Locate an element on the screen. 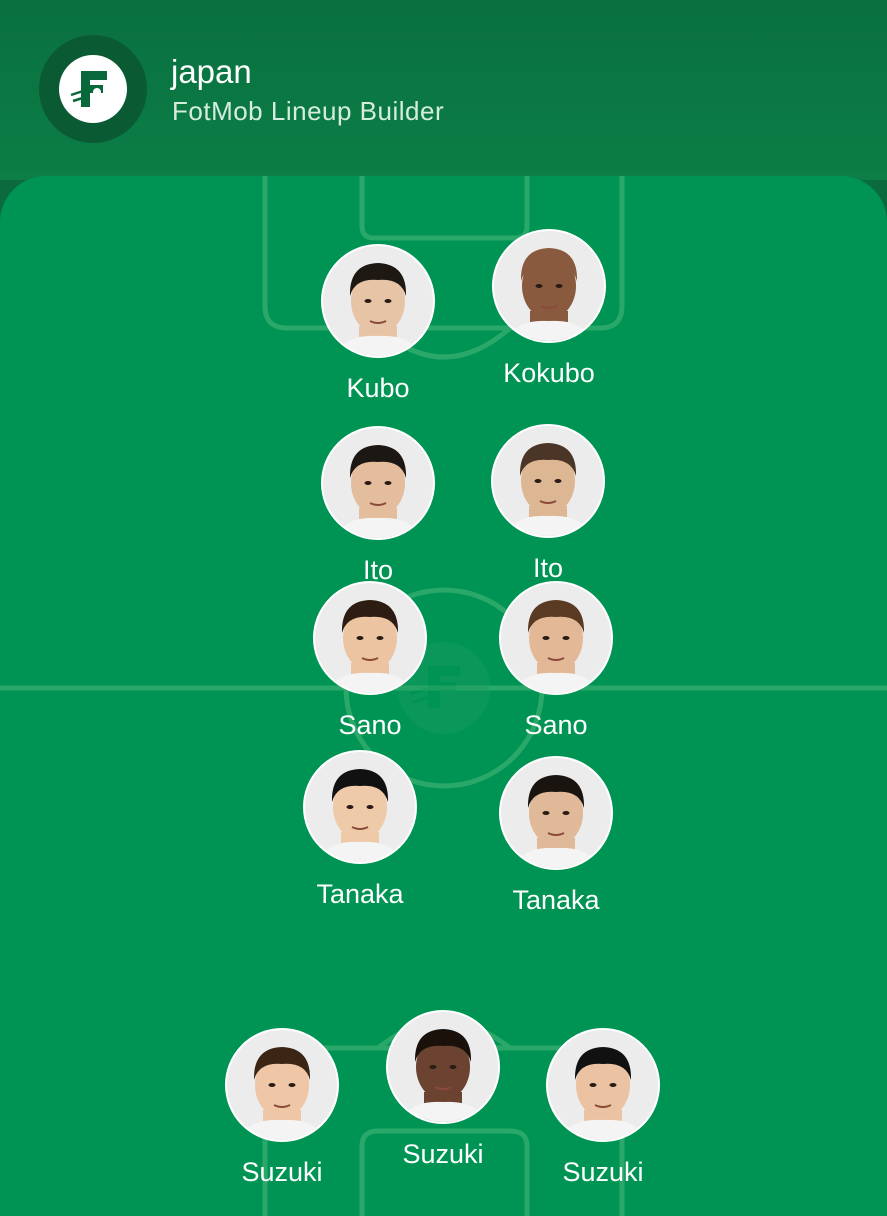 This screenshot has width=887, height=1216. player-card: Kokubo is located at coordinates (549, 309).